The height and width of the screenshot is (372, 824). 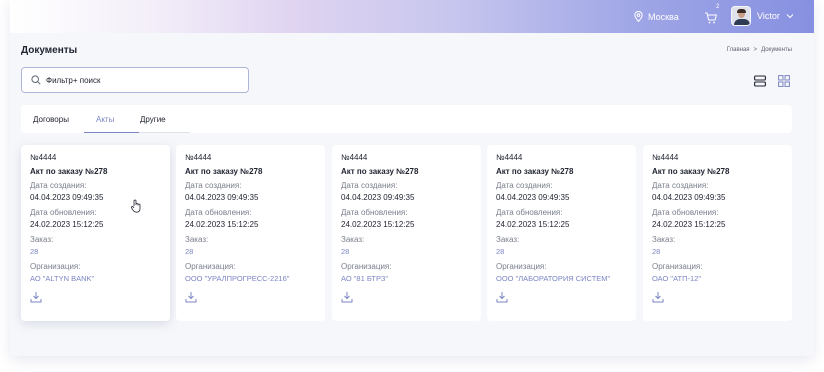 I want to click on tab-acts: Акты, so click(x=105, y=119).